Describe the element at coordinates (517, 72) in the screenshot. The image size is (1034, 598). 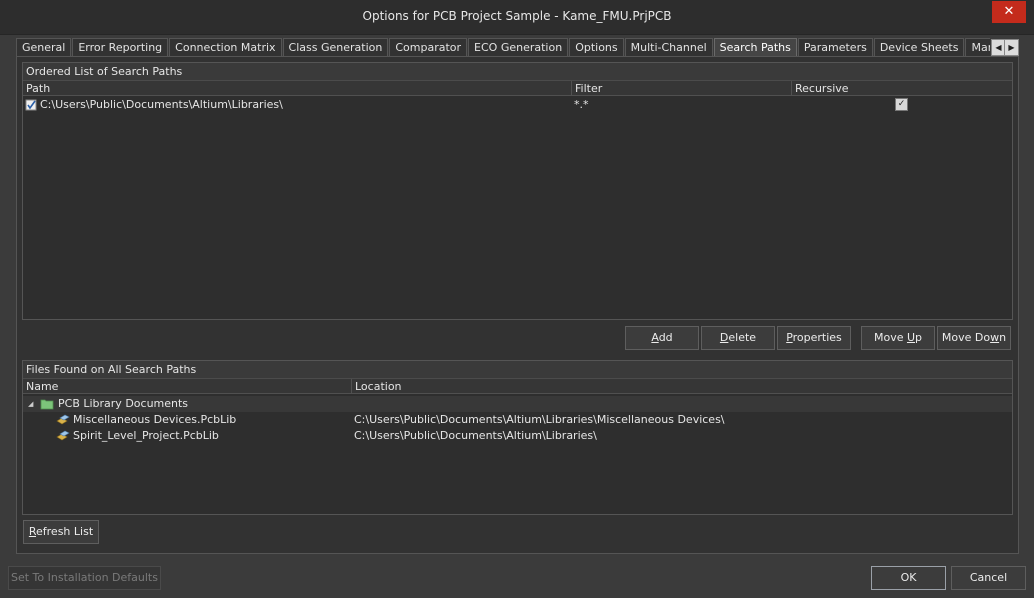
I see `search-paths-group-title: Ordered List of Search Paths` at that location.